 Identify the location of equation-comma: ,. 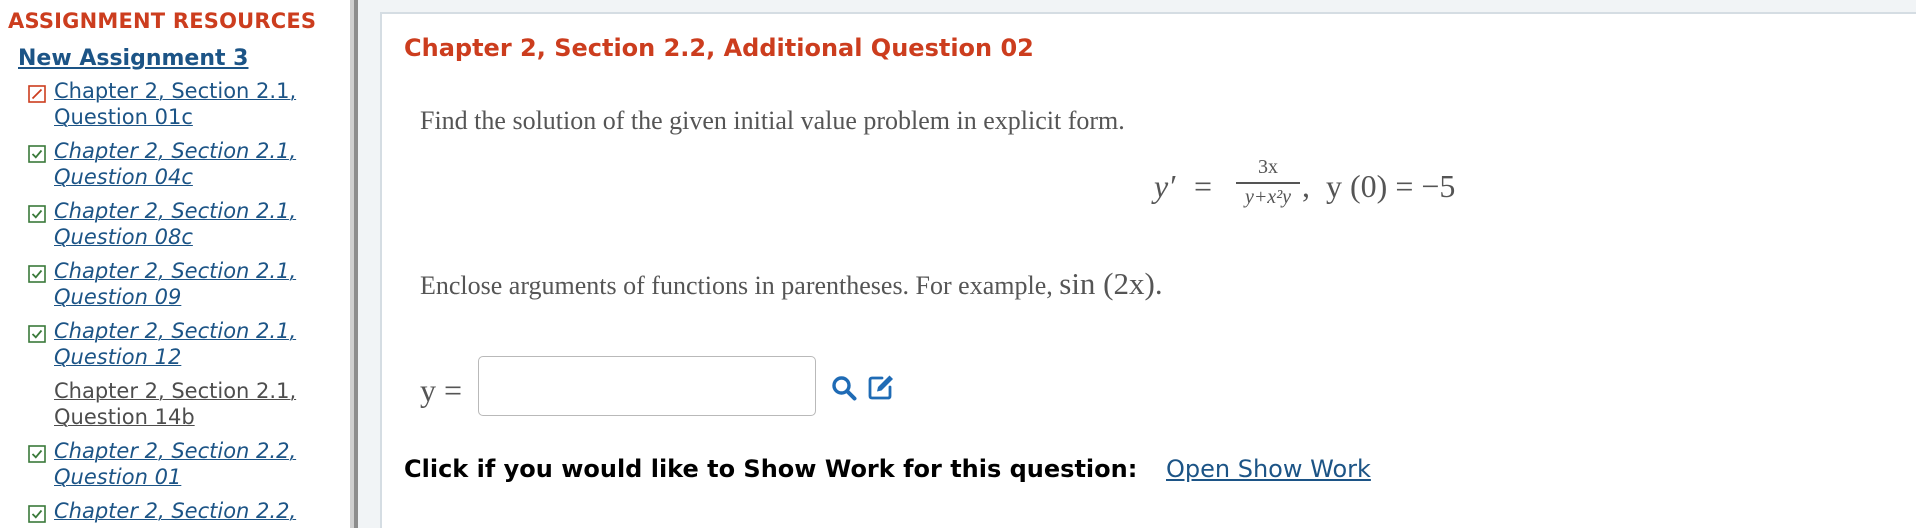
(1306, 186).